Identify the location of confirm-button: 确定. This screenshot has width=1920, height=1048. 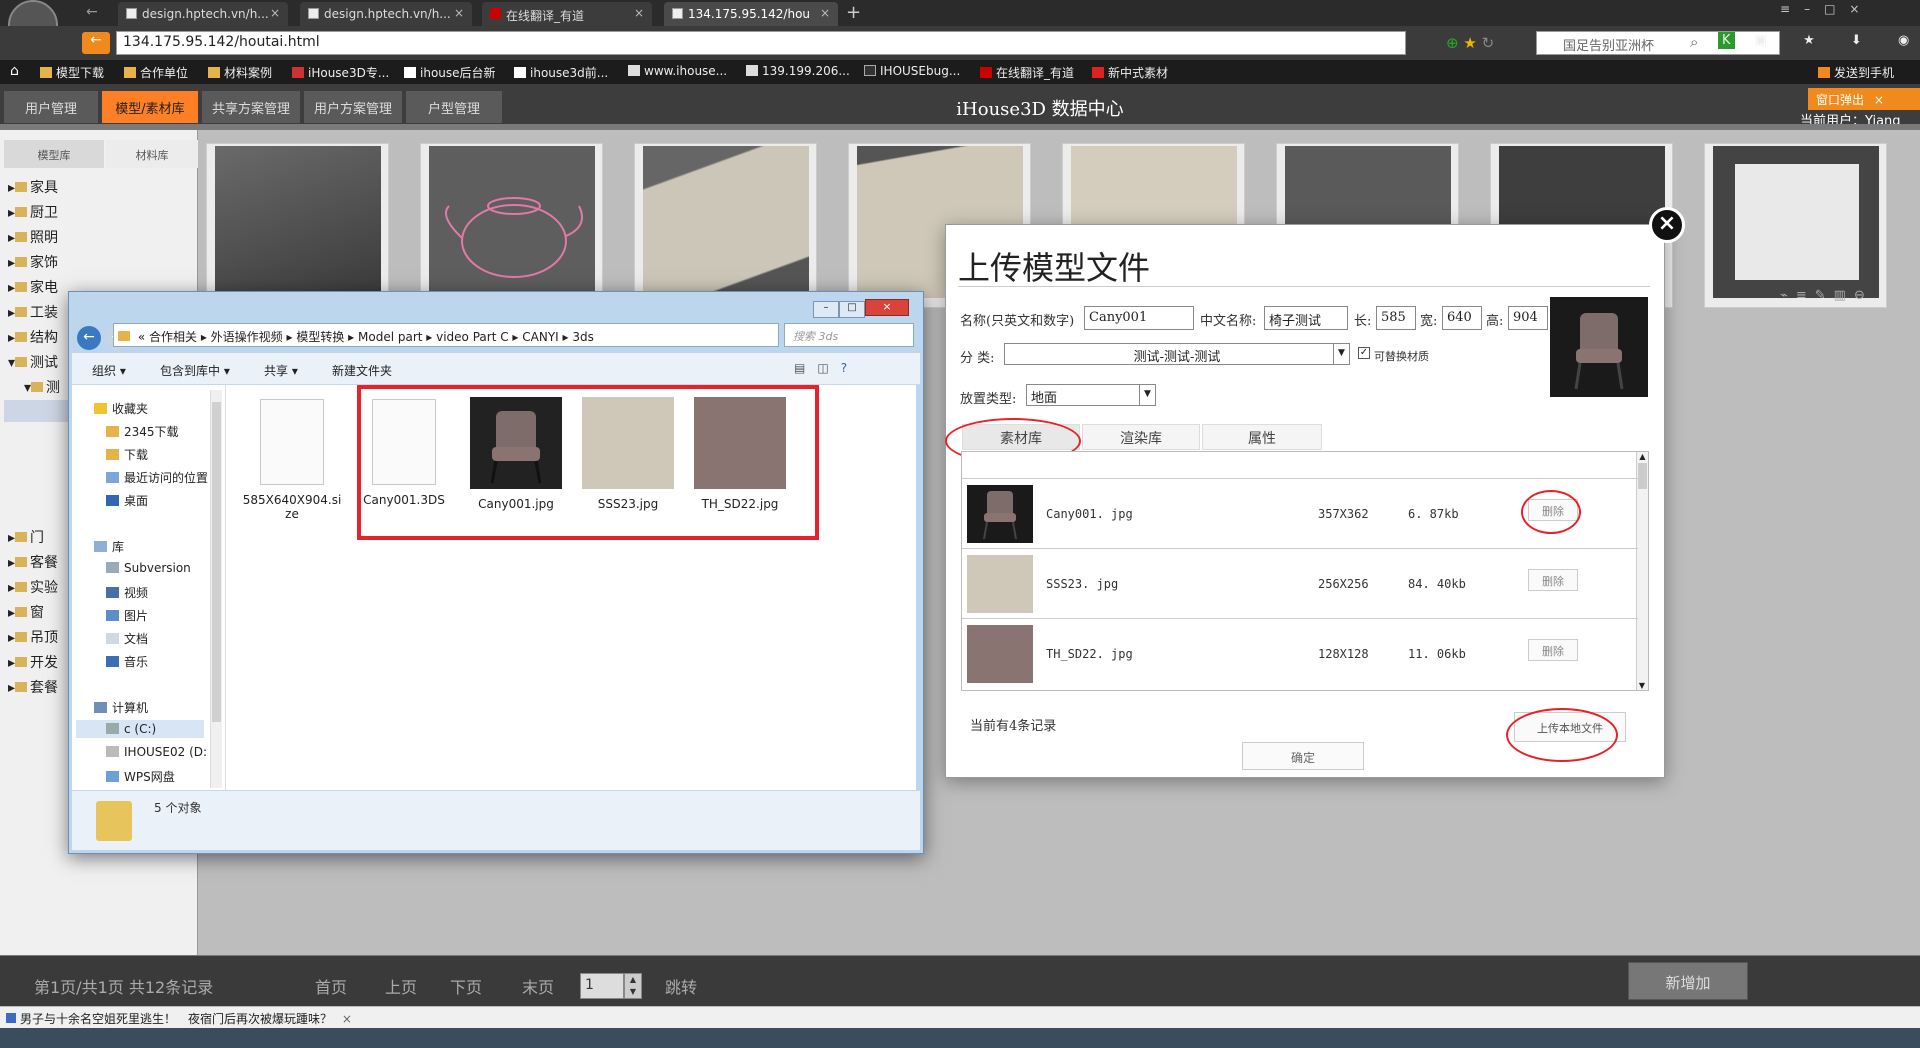
(1303, 756).